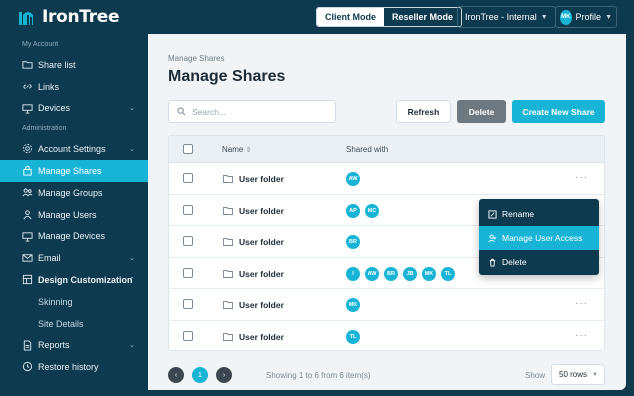 This screenshot has height=396, width=634. What do you see at coordinates (539, 214) in the screenshot?
I see `rename-menu-item: Rename` at bounding box center [539, 214].